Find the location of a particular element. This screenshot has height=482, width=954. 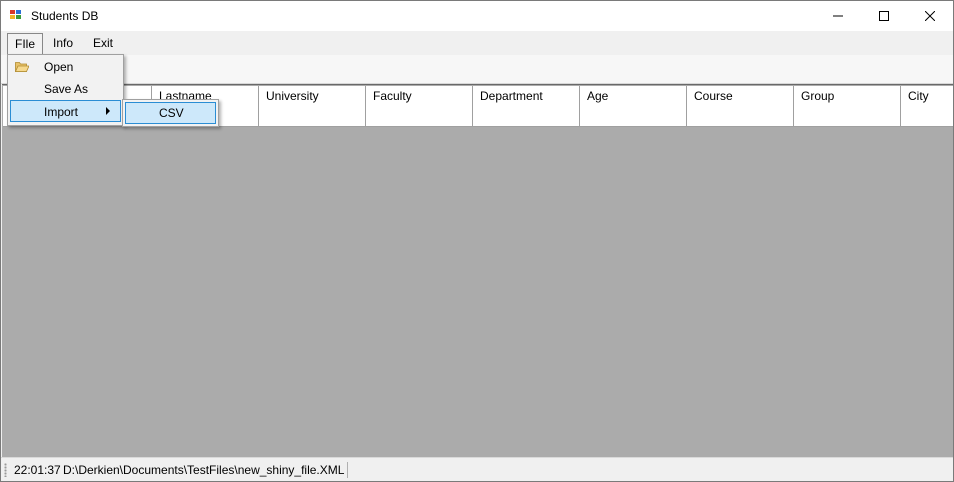

menu-item-import: Import is located at coordinates (65, 111).